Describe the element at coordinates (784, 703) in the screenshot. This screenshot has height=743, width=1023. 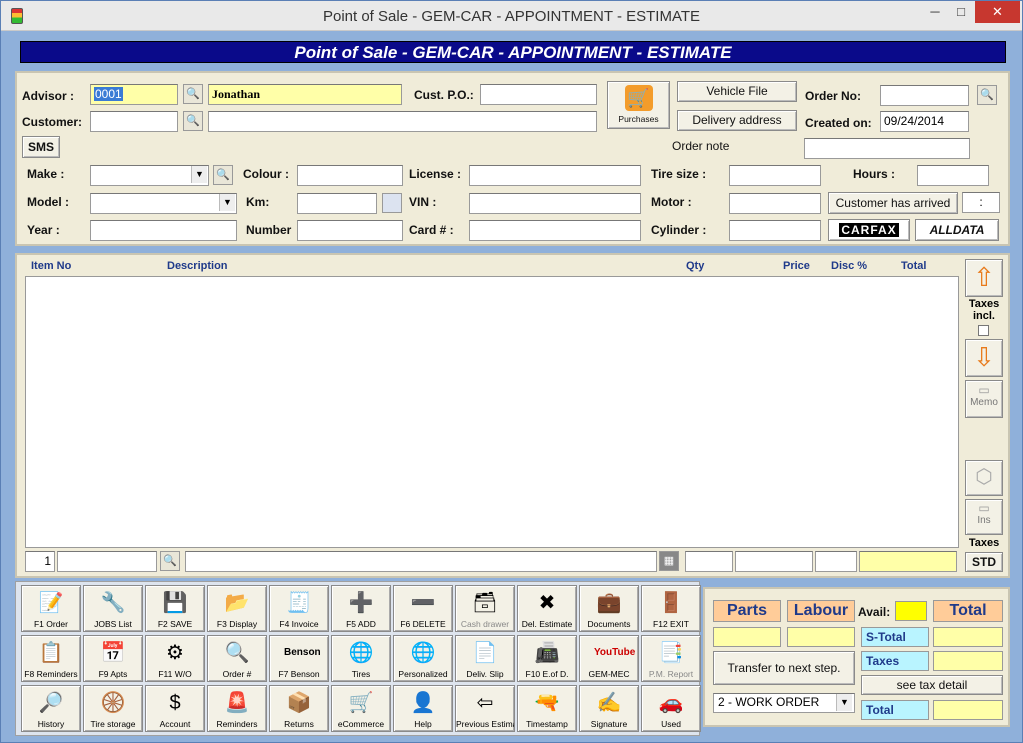
I see `work-order-select: 2 - WORK ORDER` at that location.